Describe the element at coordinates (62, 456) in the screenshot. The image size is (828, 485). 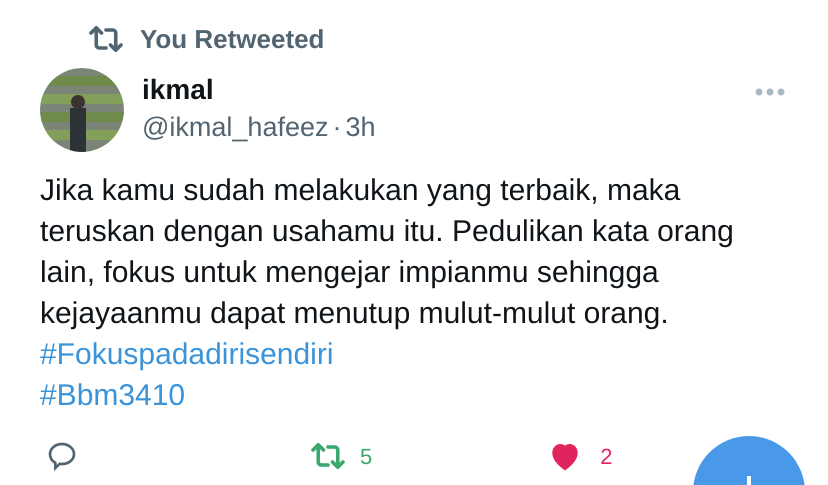
I see `reply-icon` at that location.